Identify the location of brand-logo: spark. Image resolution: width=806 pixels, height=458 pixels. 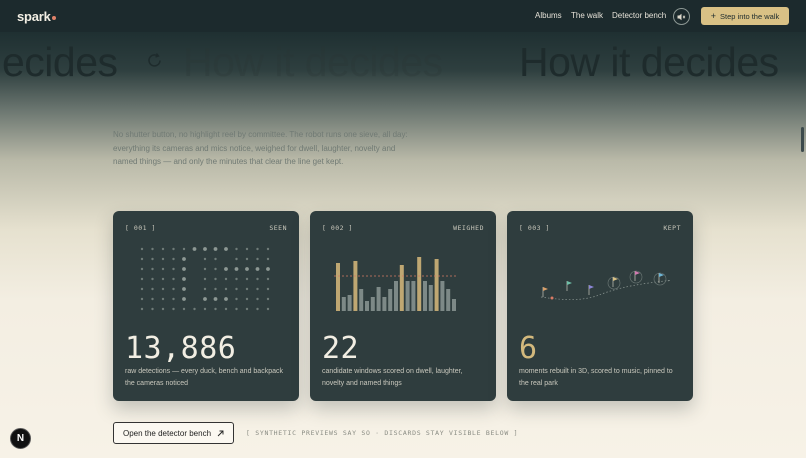
(36, 16).